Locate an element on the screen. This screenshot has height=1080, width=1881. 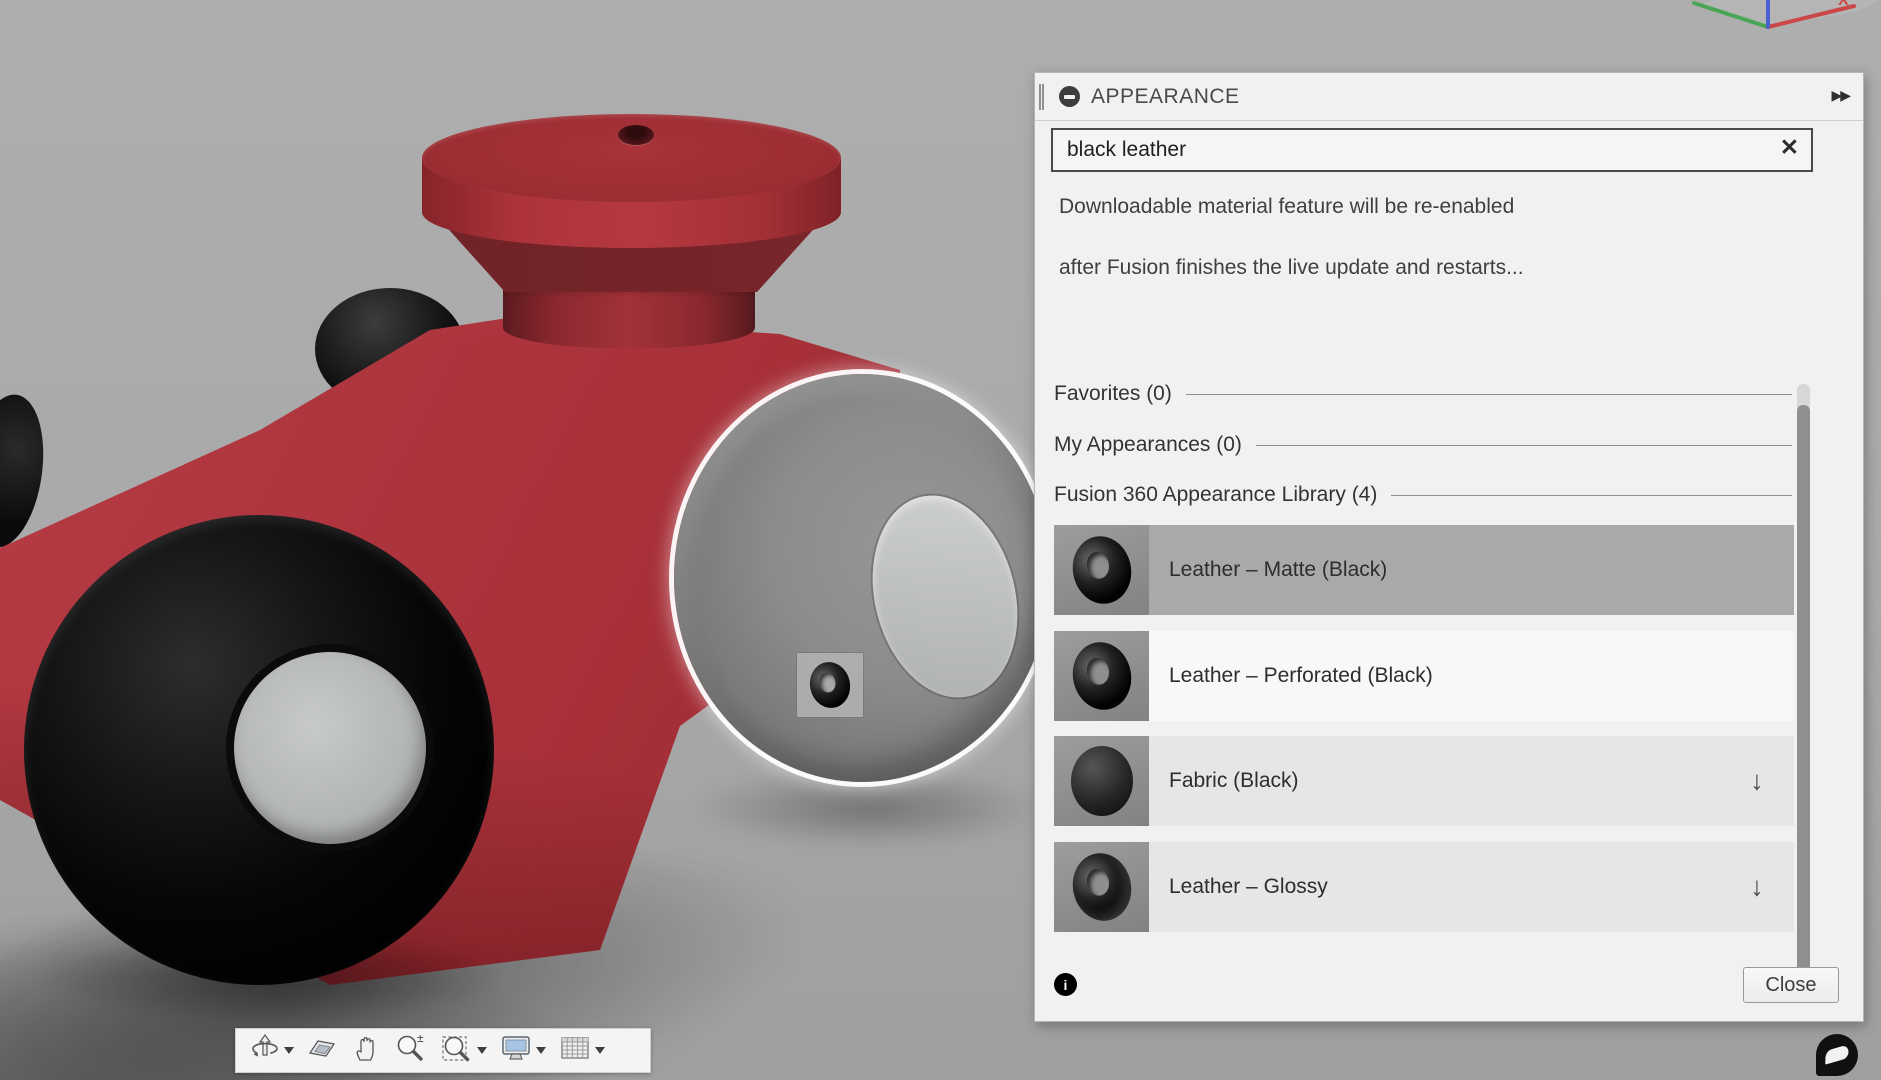
grid-icon is located at coordinates (575, 1050).